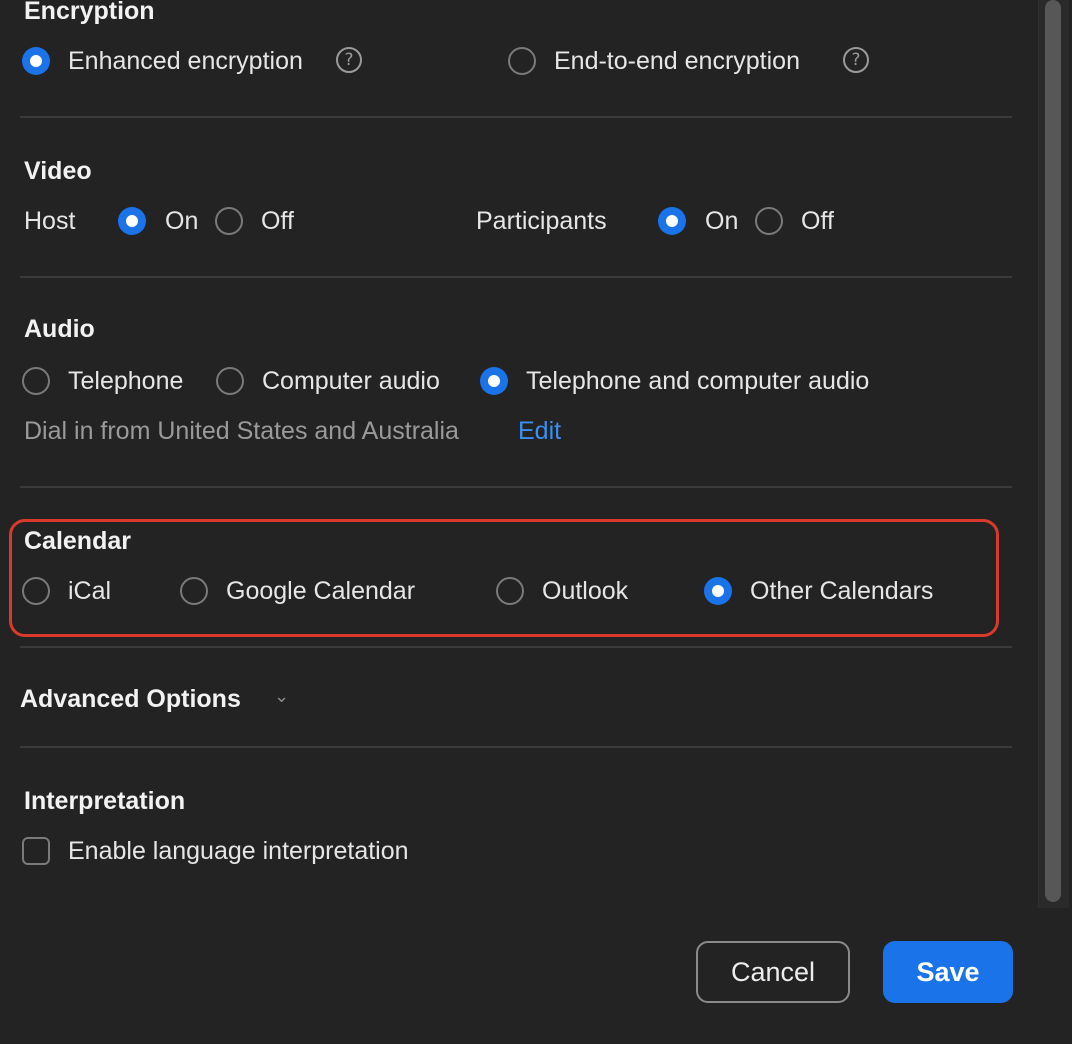  I want to click on audio-telephone-radio, so click(36, 381).